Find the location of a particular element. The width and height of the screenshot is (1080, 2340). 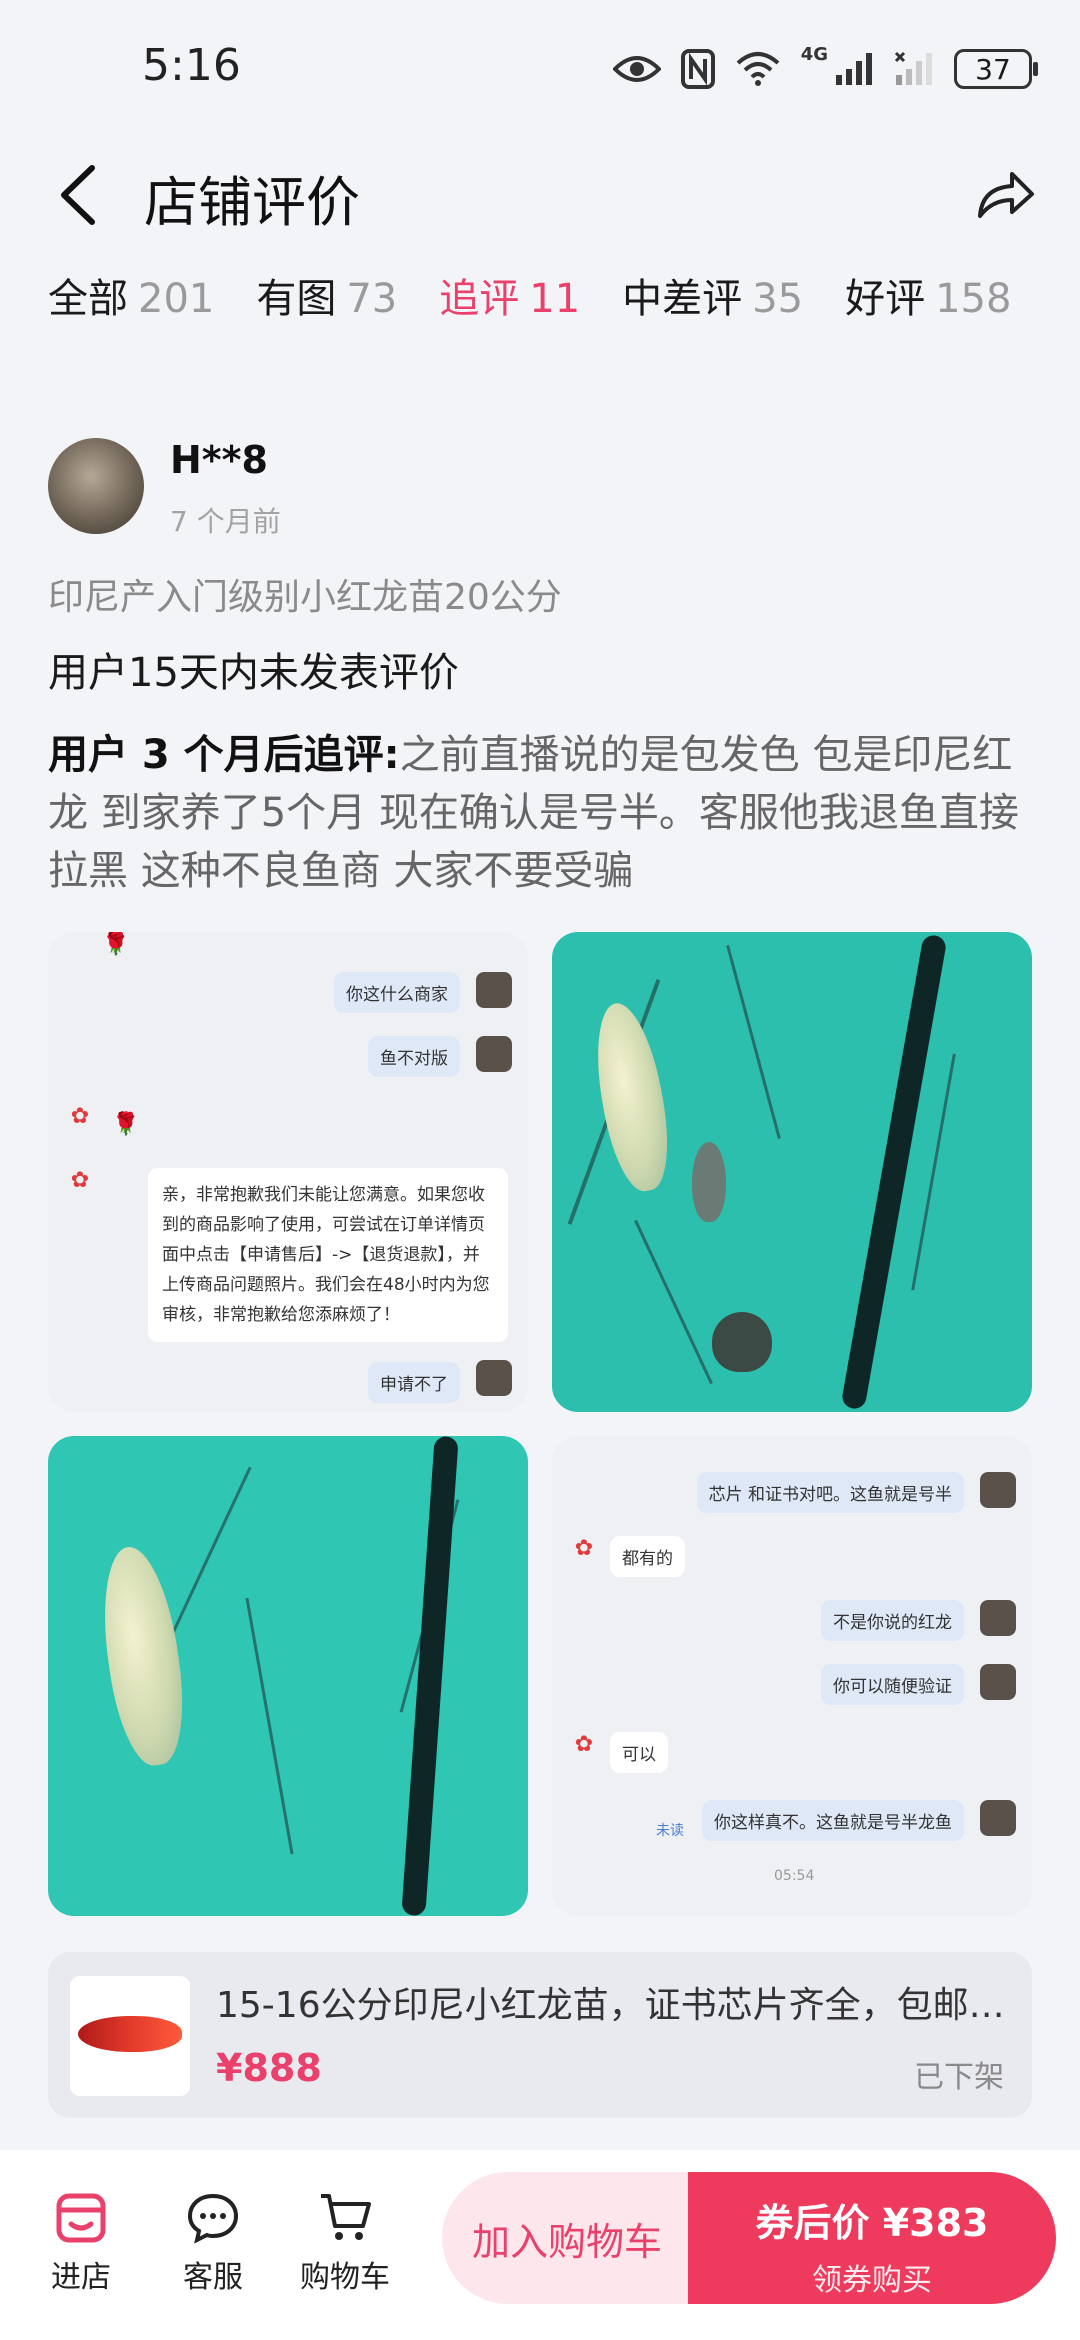

back-icon is located at coordinates (80, 195).